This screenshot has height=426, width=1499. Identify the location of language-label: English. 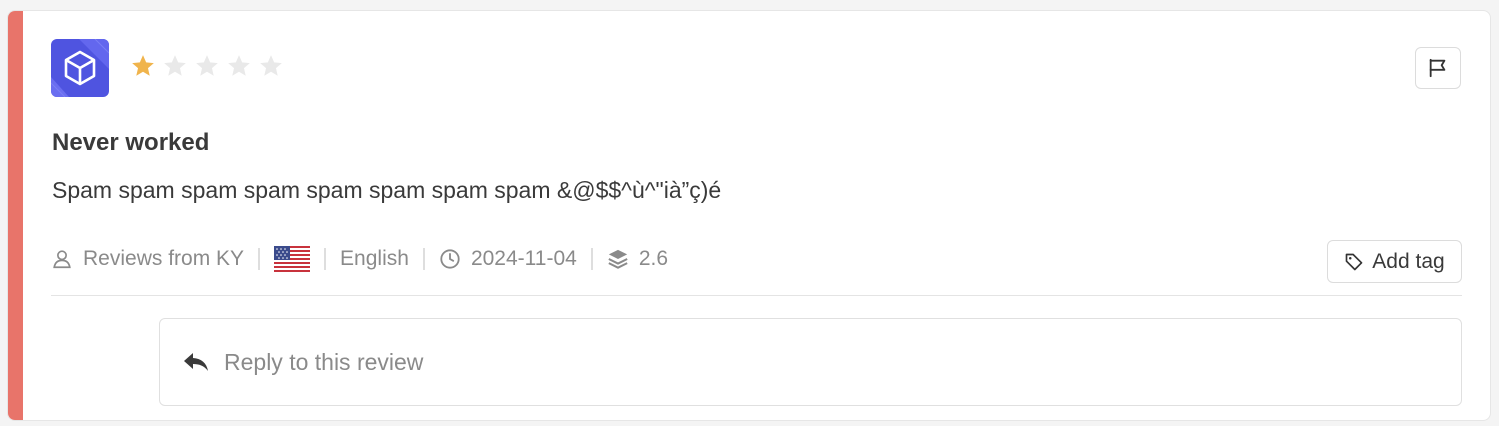
(374, 258).